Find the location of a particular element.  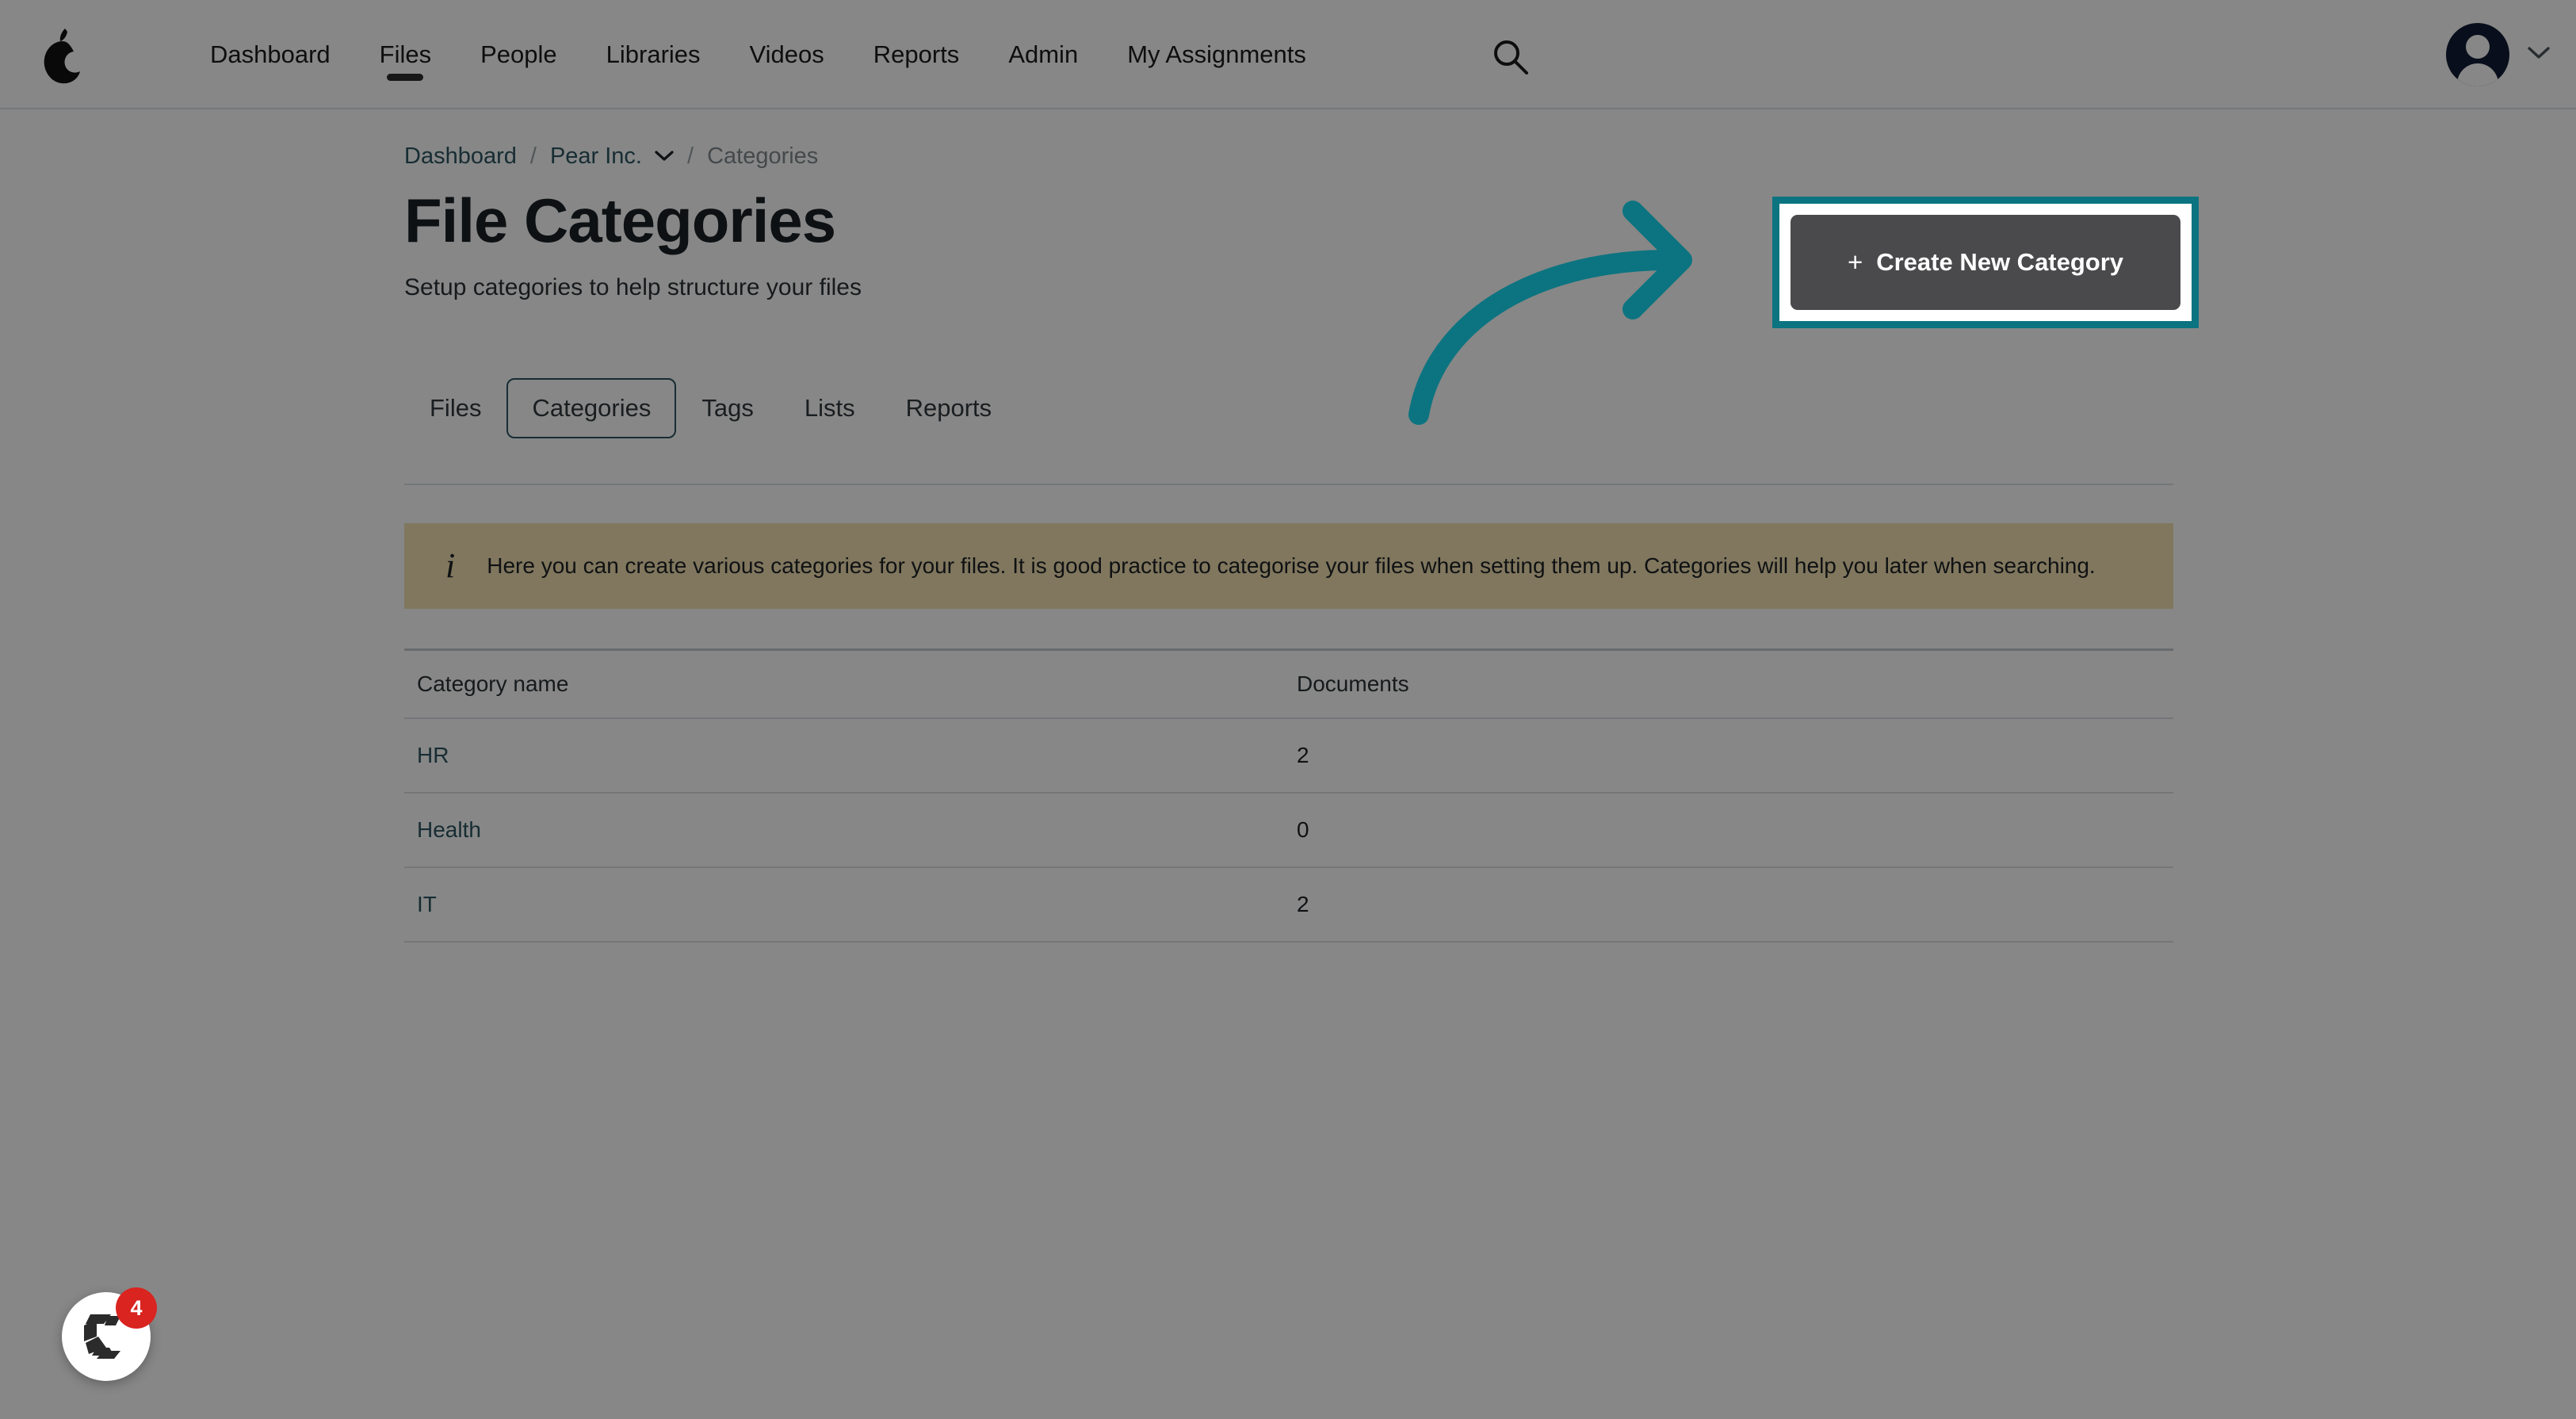

tab-lists: Lists is located at coordinates (830, 408).